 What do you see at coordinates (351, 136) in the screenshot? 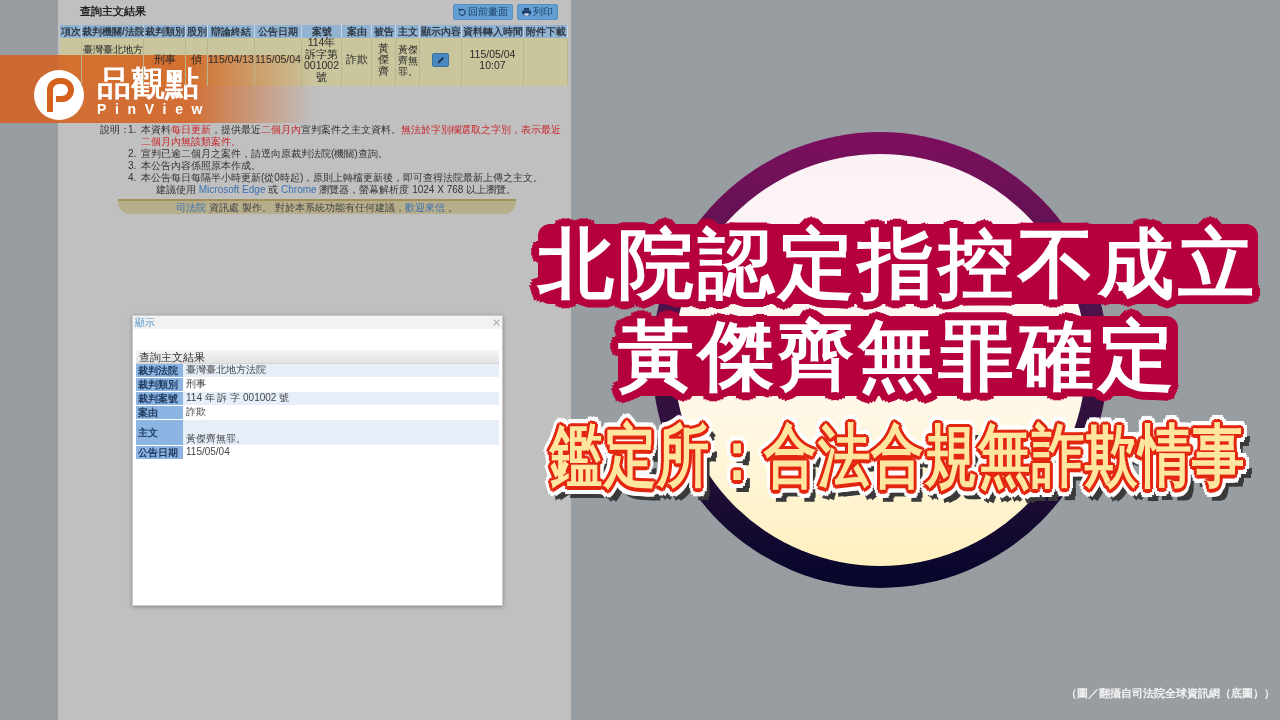
I see `note-text: 本資料每日更新，提供最近二個月內宣判案件之主文資料。無法於字別欄選取之字別，表示最近二個月內無該類案件。` at bounding box center [351, 136].